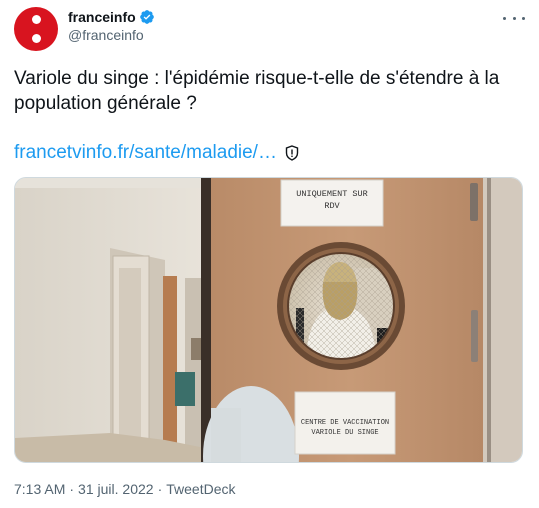  Describe the element at coordinates (146, 17) in the screenshot. I see `verified-badge-icon` at that location.